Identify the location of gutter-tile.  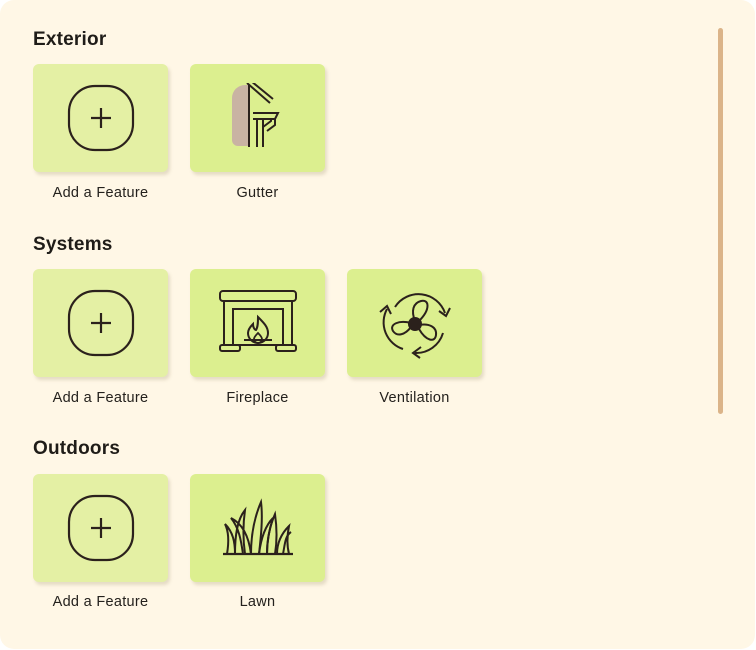
(257, 118).